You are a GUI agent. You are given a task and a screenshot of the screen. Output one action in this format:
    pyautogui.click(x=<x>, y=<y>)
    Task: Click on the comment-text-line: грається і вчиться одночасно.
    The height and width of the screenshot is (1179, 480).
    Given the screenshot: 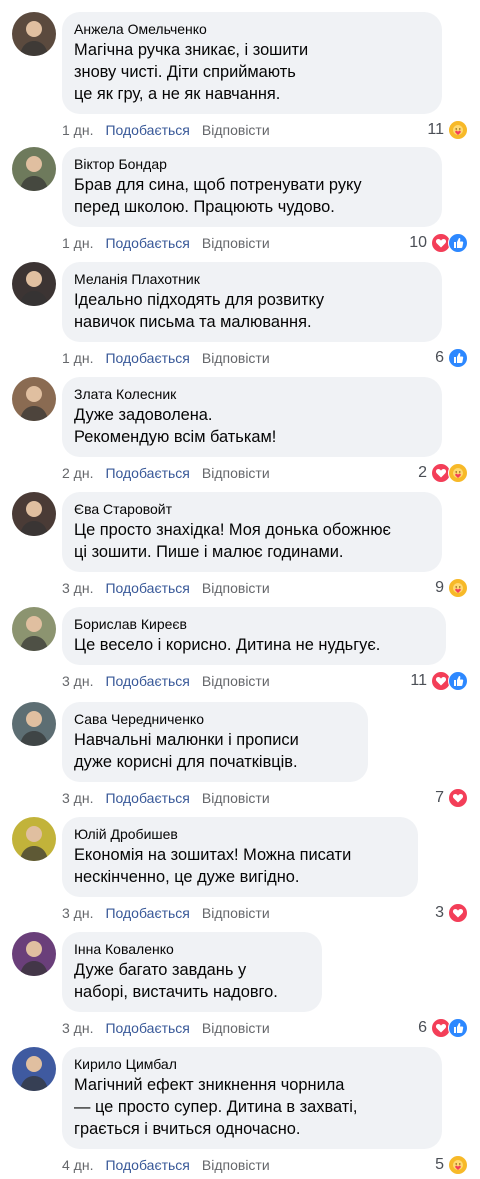 What is the action you would take?
    pyautogui.click(x=187, y=1129)
    